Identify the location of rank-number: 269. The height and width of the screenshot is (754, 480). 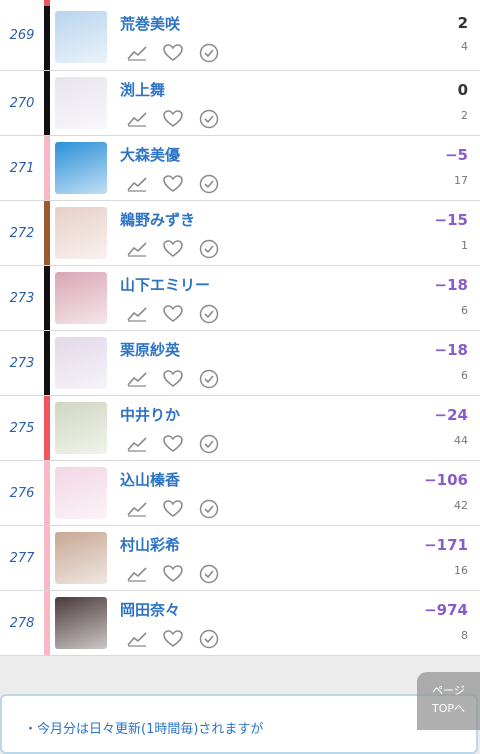
(22, 35).